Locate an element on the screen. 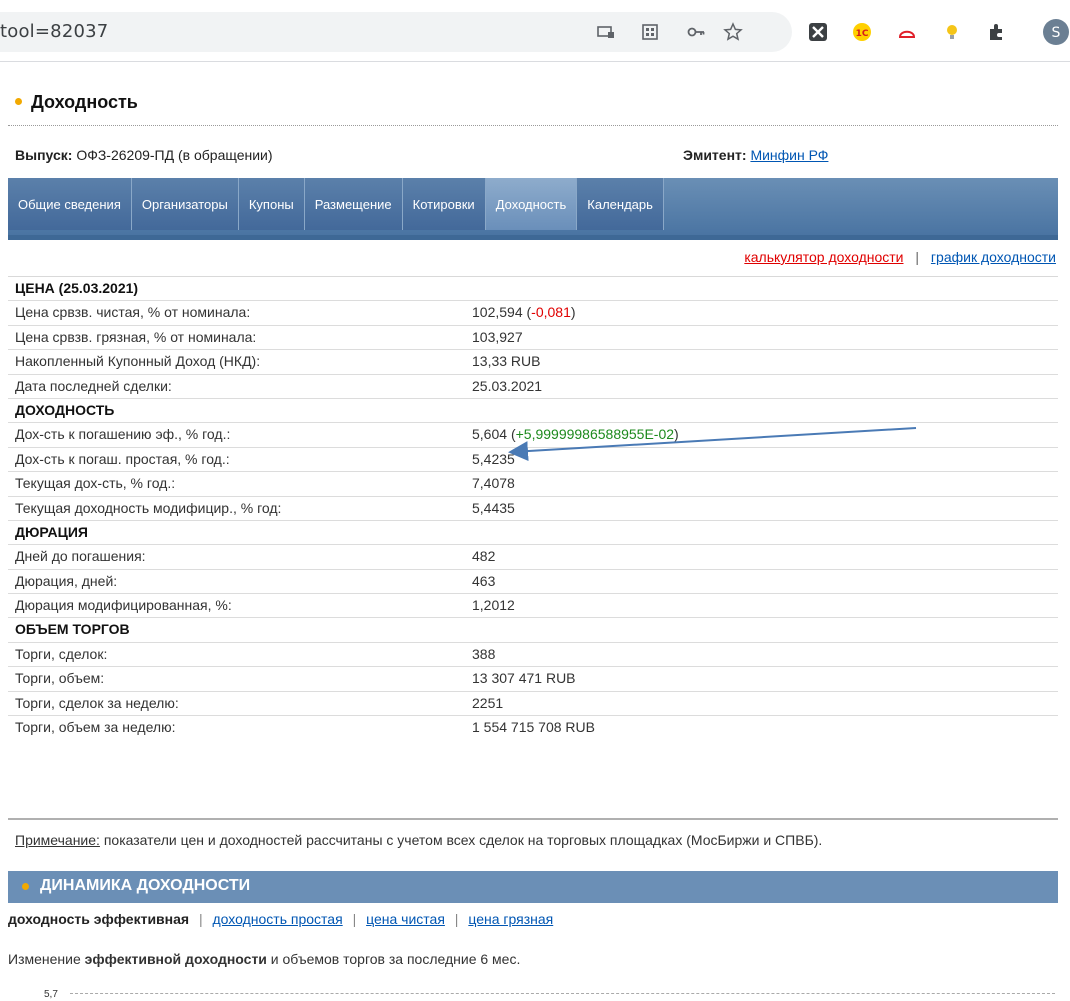 The width and height of the screenshot is (1070, 1001). title-bullet-icon is located at coordinates (18, 101).